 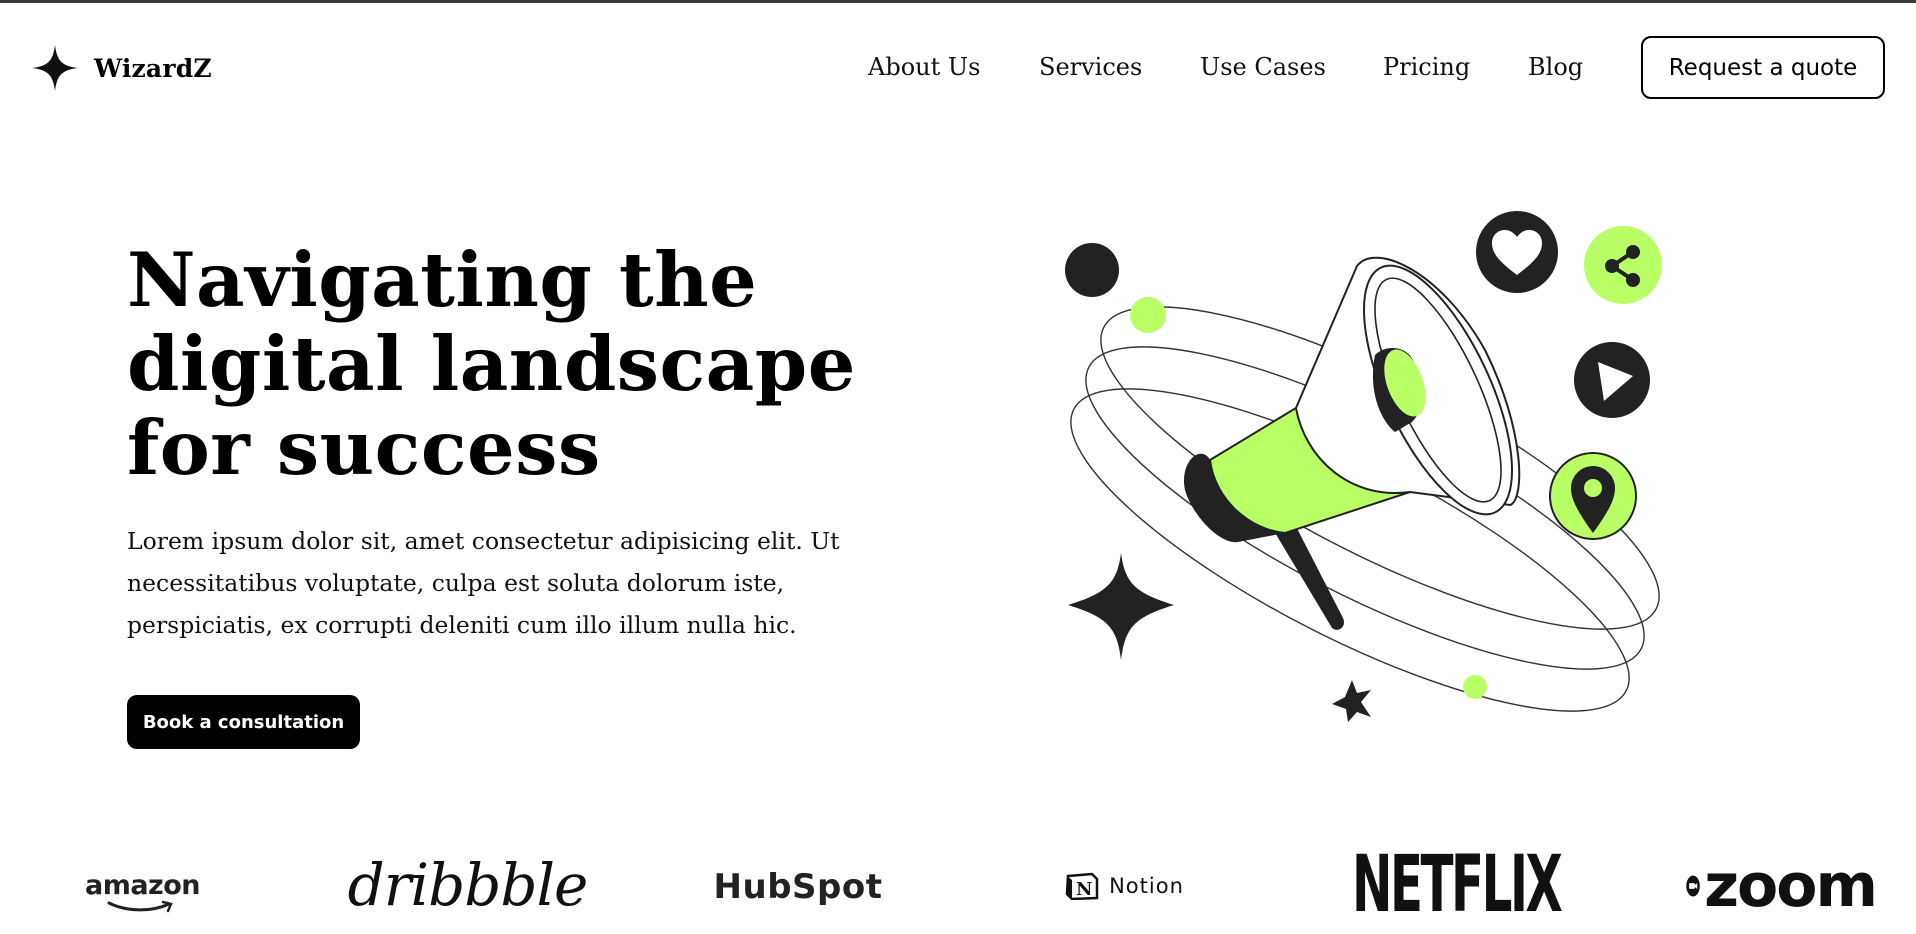 I want to click on nav-pricing: Pricing, so click(x=1426, y=67).